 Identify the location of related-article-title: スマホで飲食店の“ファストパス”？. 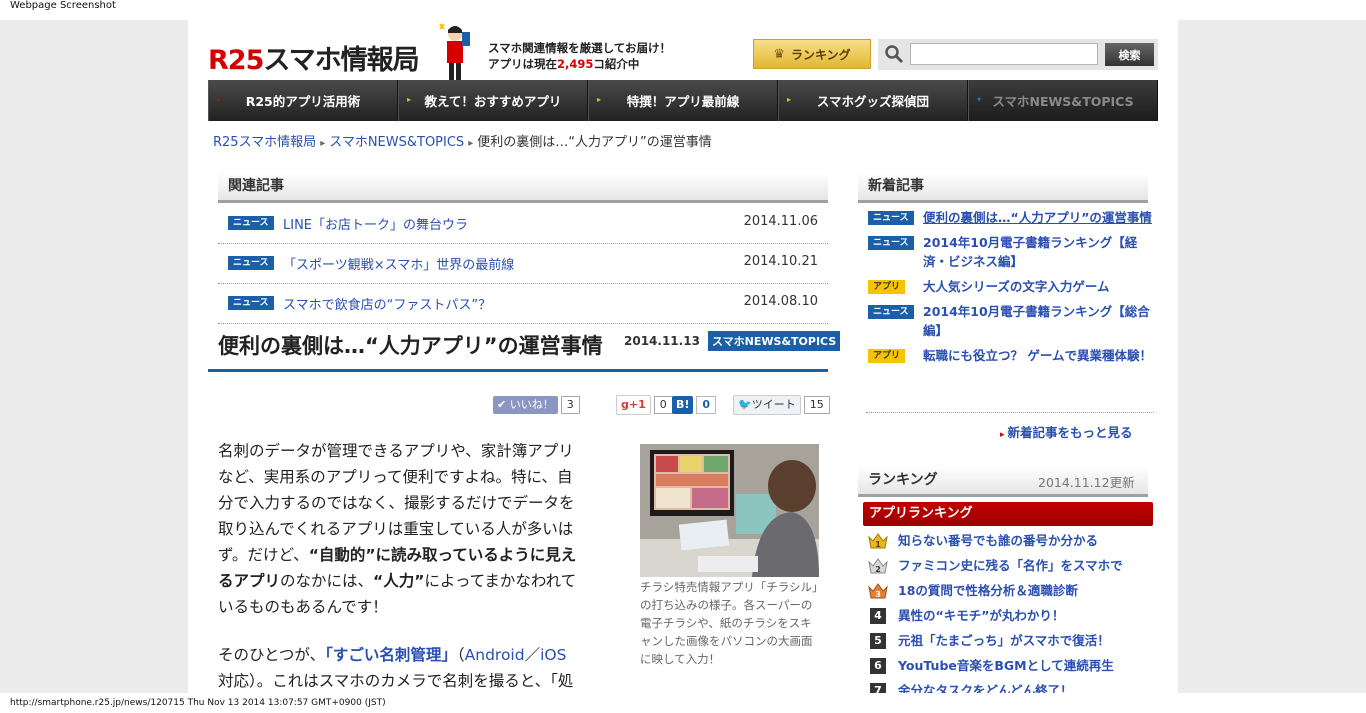
(387, 303).